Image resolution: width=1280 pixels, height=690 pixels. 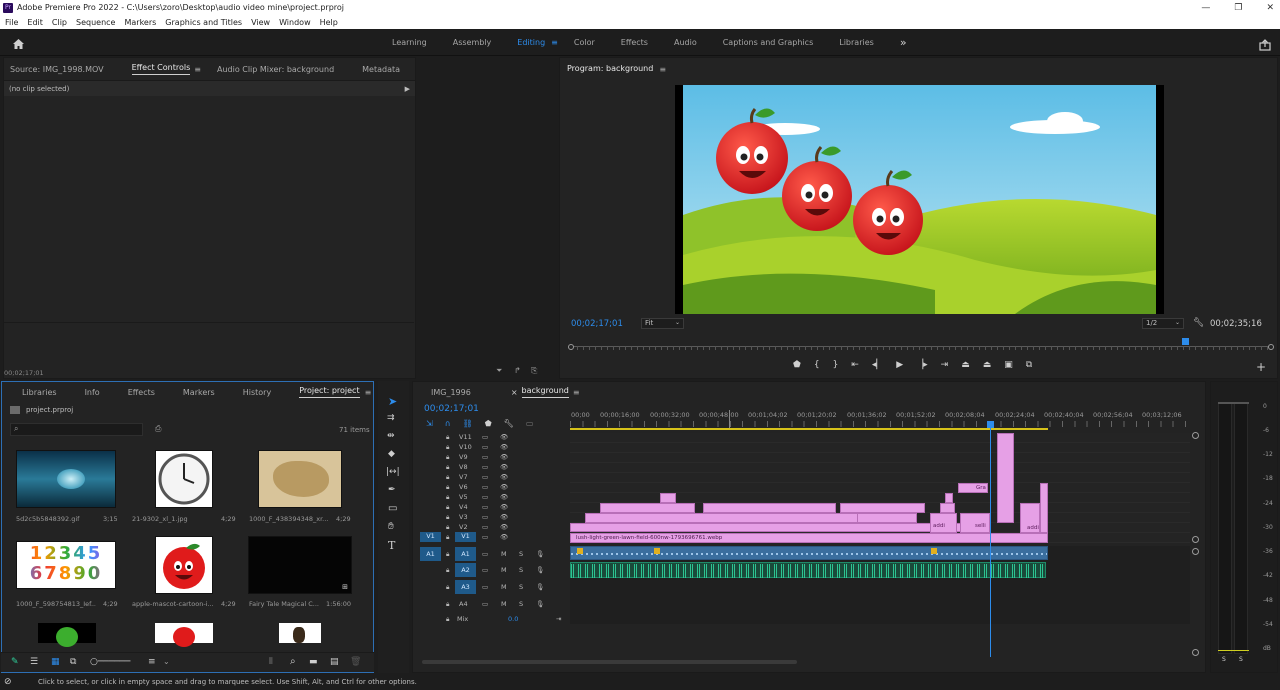 I want to click on track-label-v10: V10, so click(x=465, y=447).